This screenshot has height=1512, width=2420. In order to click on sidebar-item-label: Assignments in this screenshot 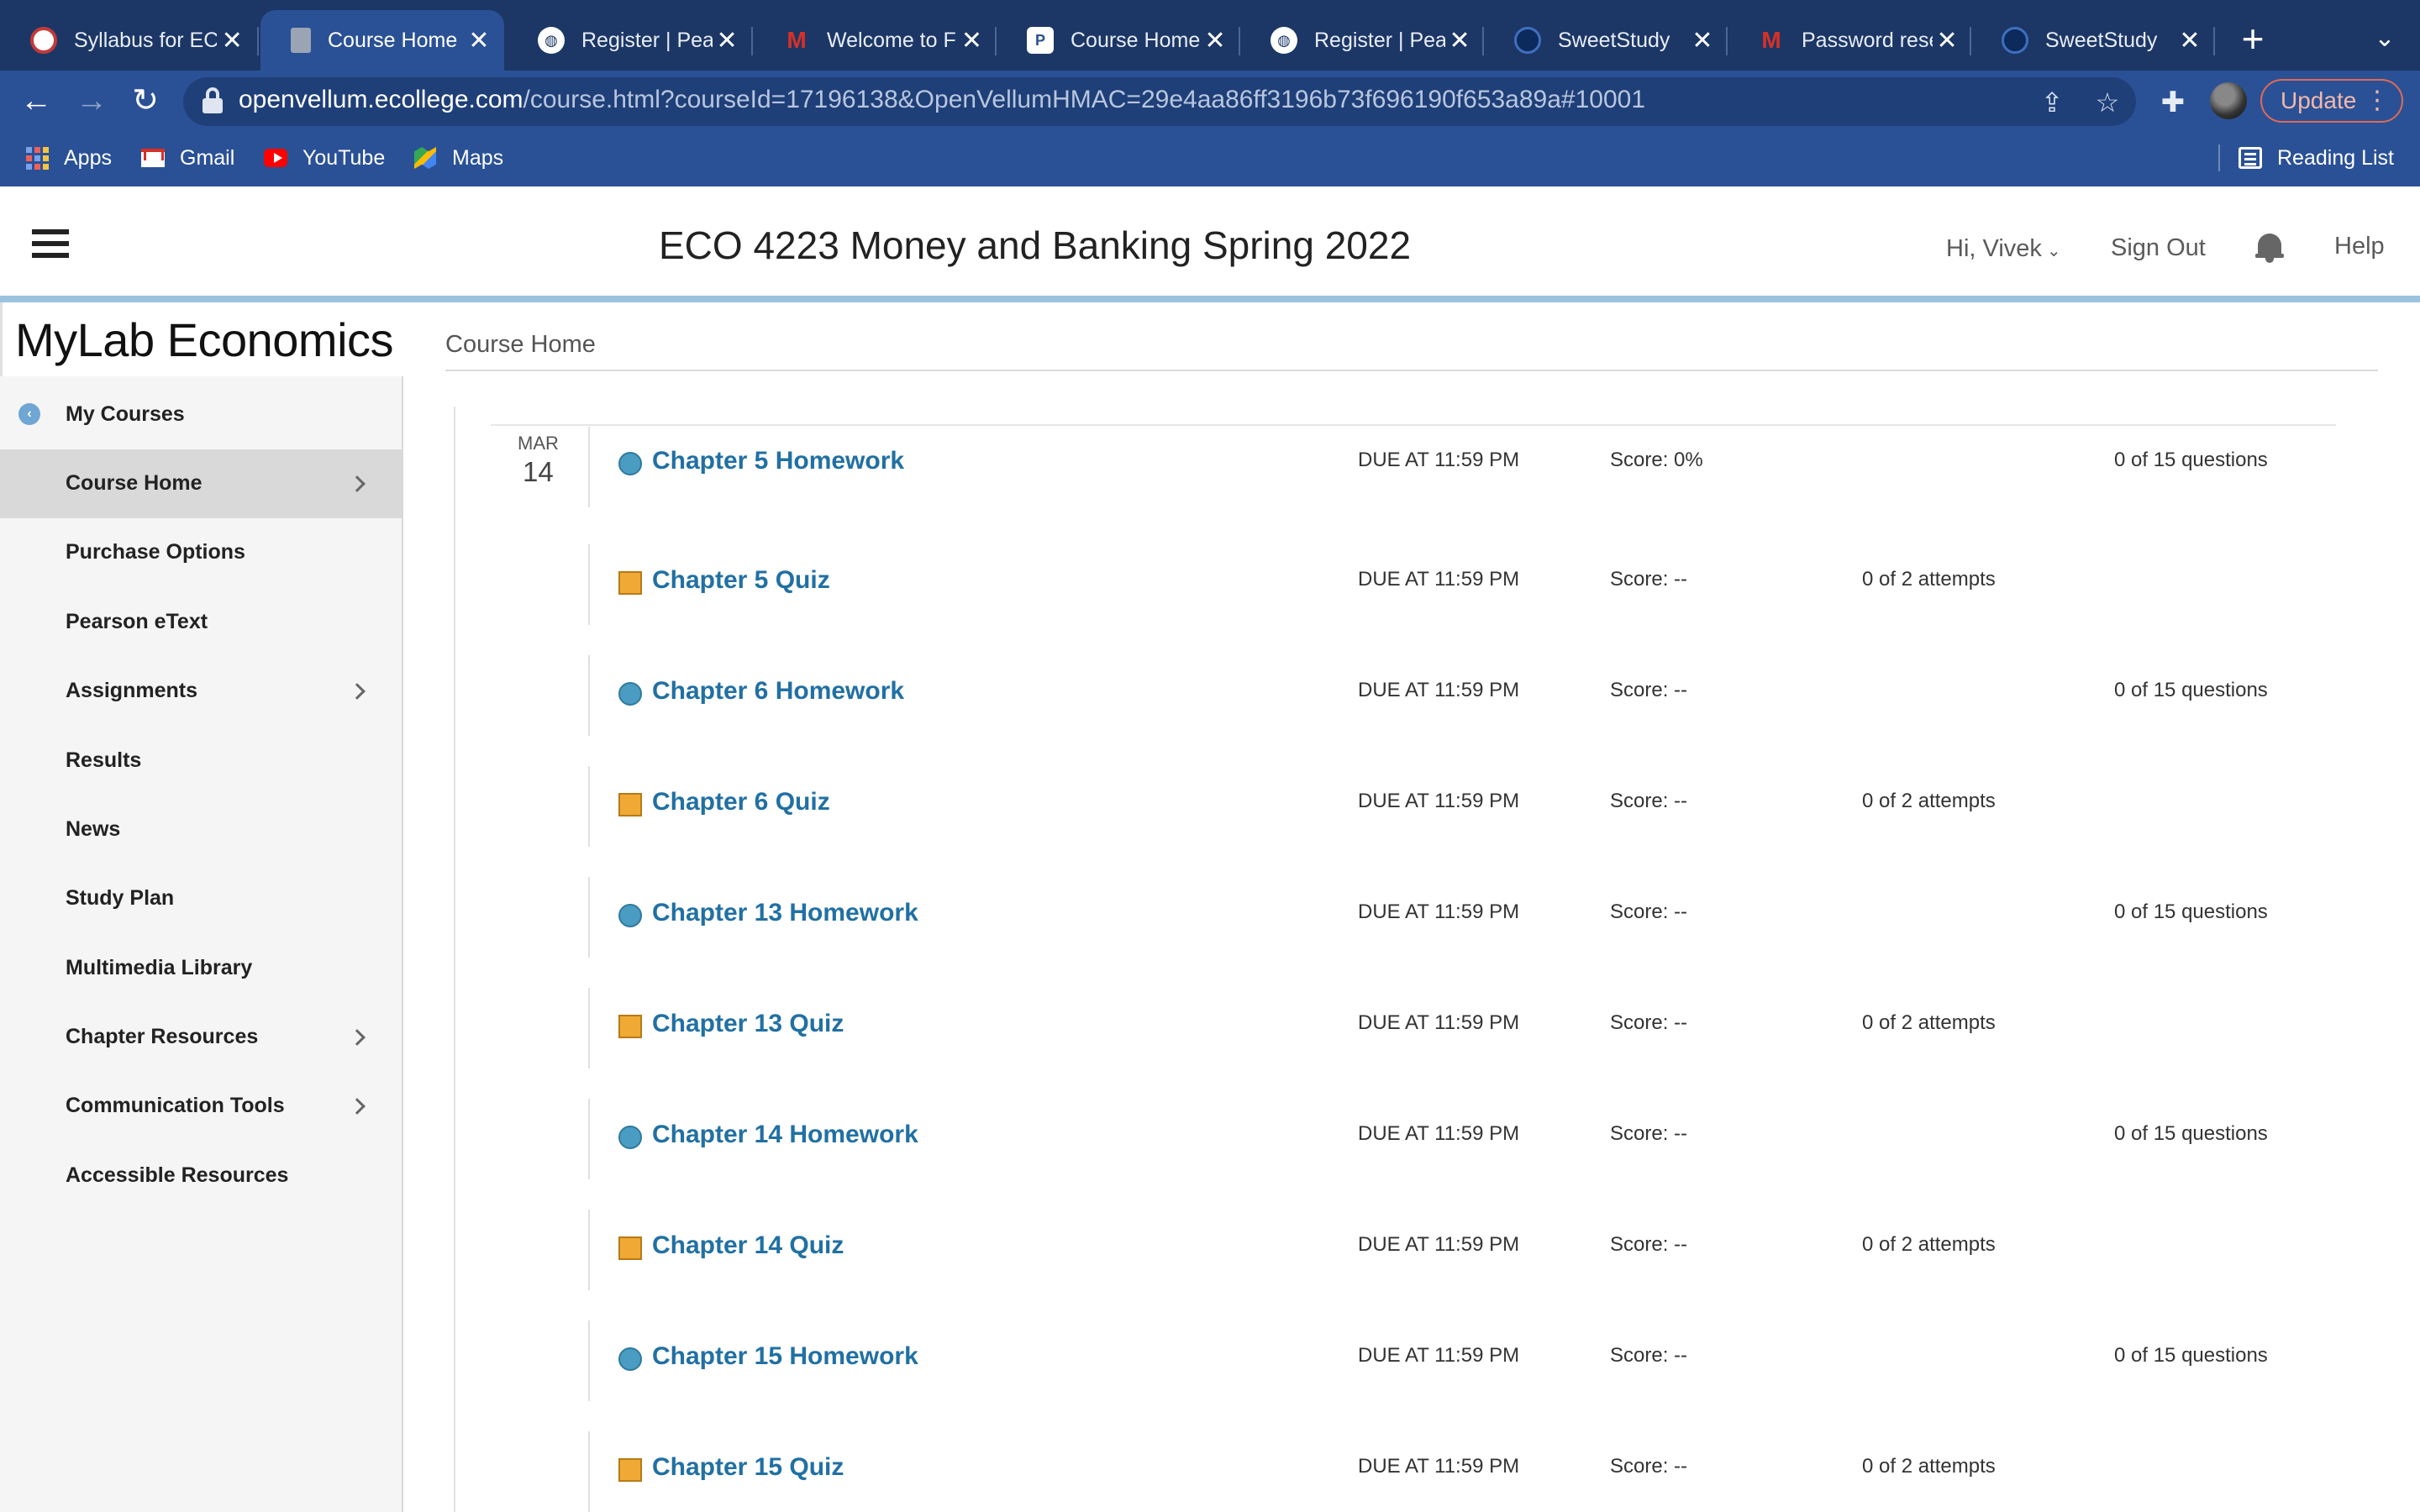, I will do `click(131, 691)`.